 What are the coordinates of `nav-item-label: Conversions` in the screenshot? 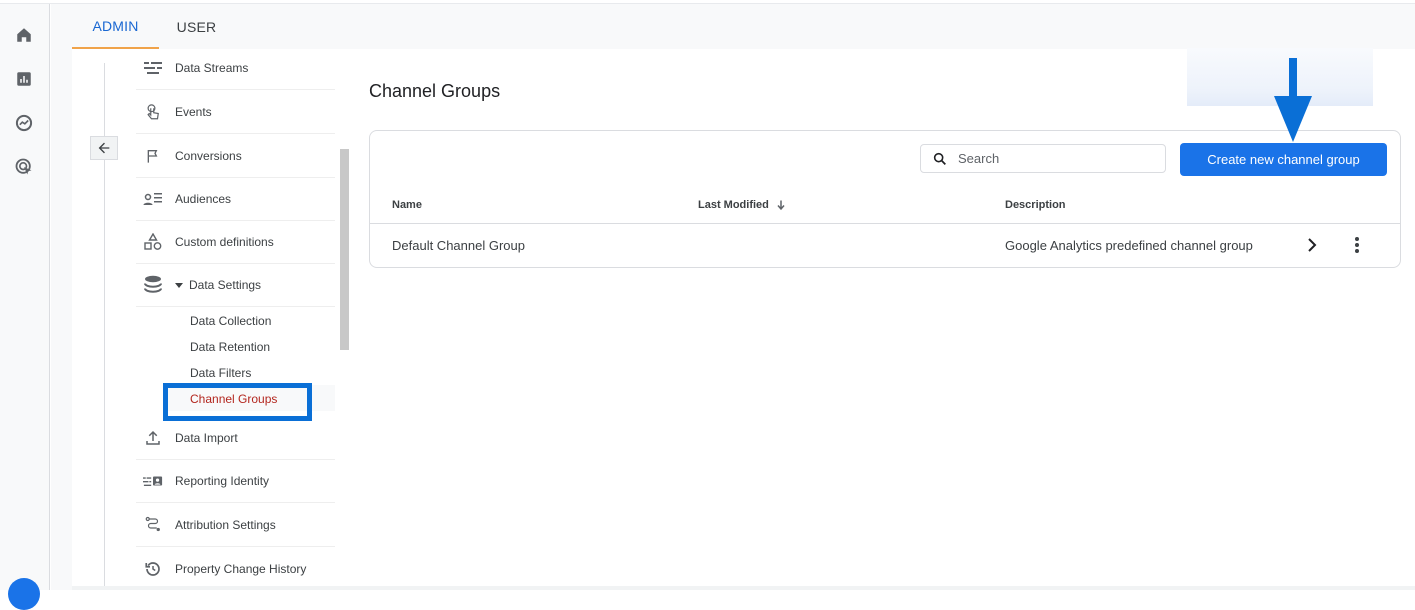 It's located at (208, 156).